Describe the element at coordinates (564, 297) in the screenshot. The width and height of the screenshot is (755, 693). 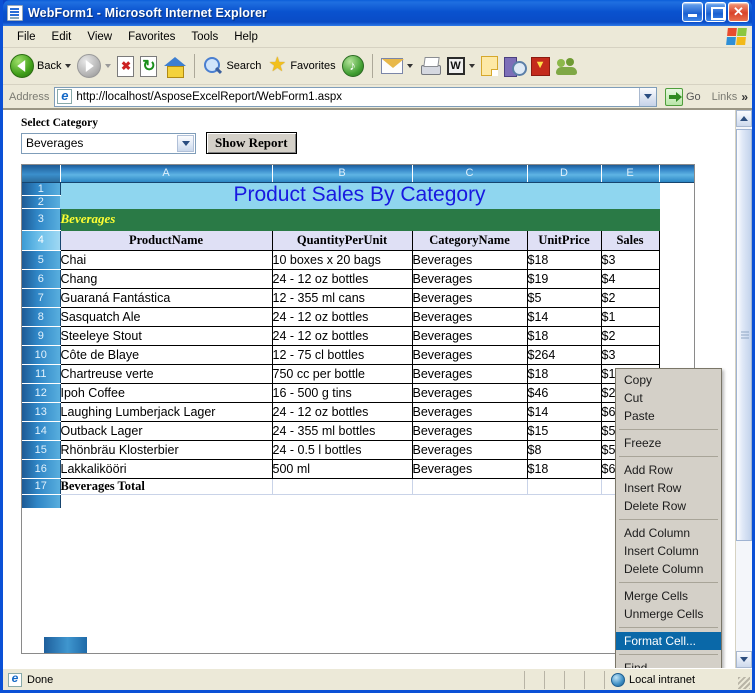
I see `cell-price: $5` at that location.